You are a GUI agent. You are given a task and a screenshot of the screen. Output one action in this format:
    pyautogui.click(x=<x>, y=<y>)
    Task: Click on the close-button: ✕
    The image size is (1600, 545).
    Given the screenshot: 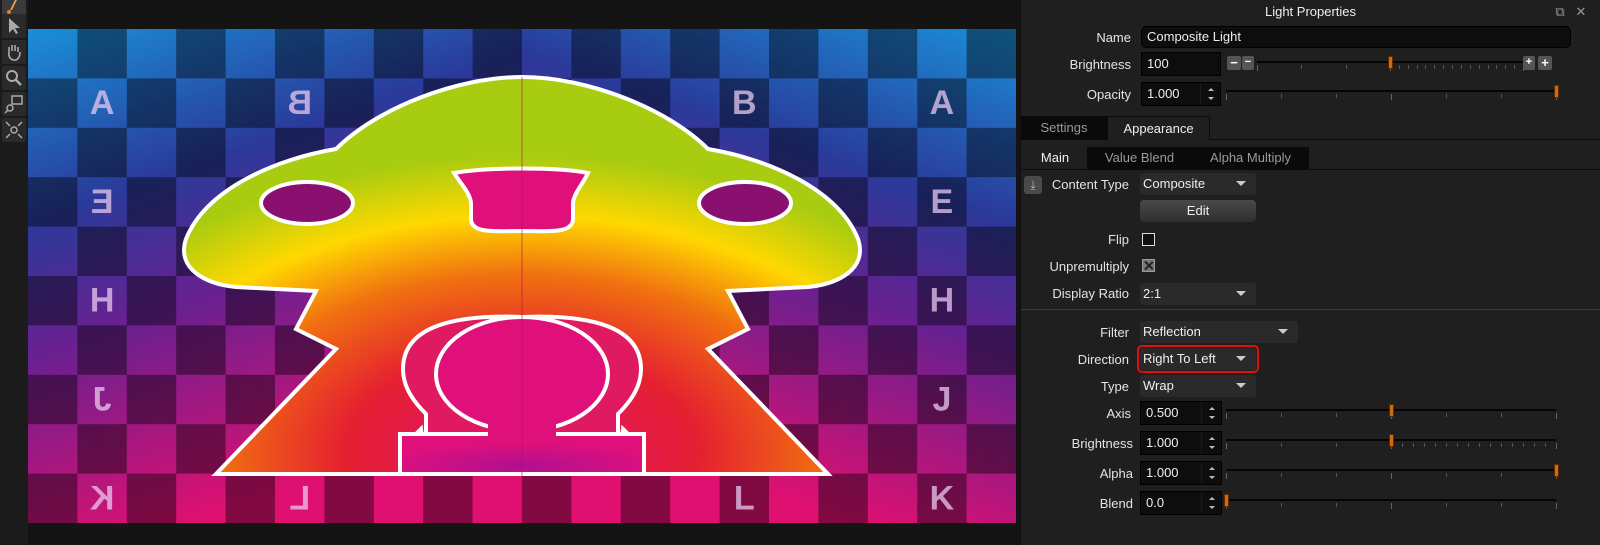 What is the action you would take?
    pyautogui.click(x=1581, y=12)
    